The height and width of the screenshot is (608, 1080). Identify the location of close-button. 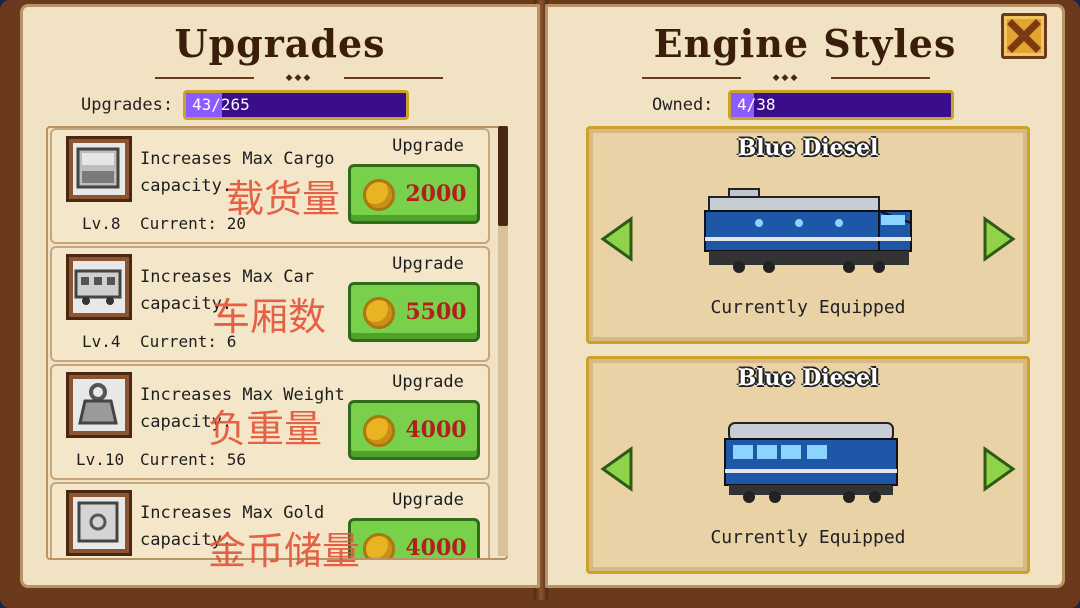
(1024, 36).